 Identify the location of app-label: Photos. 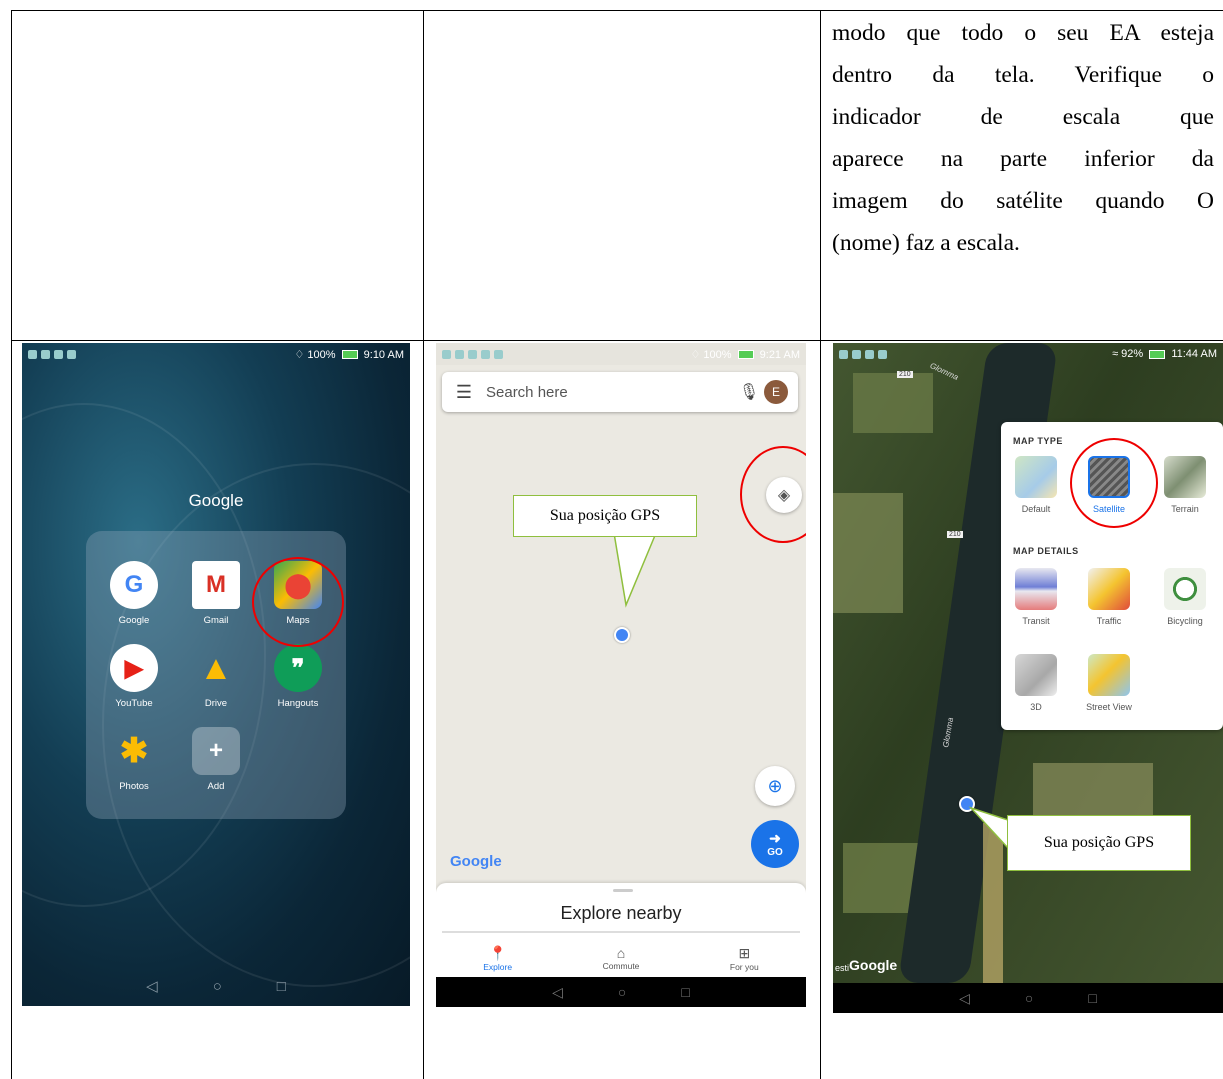
(134, 786).